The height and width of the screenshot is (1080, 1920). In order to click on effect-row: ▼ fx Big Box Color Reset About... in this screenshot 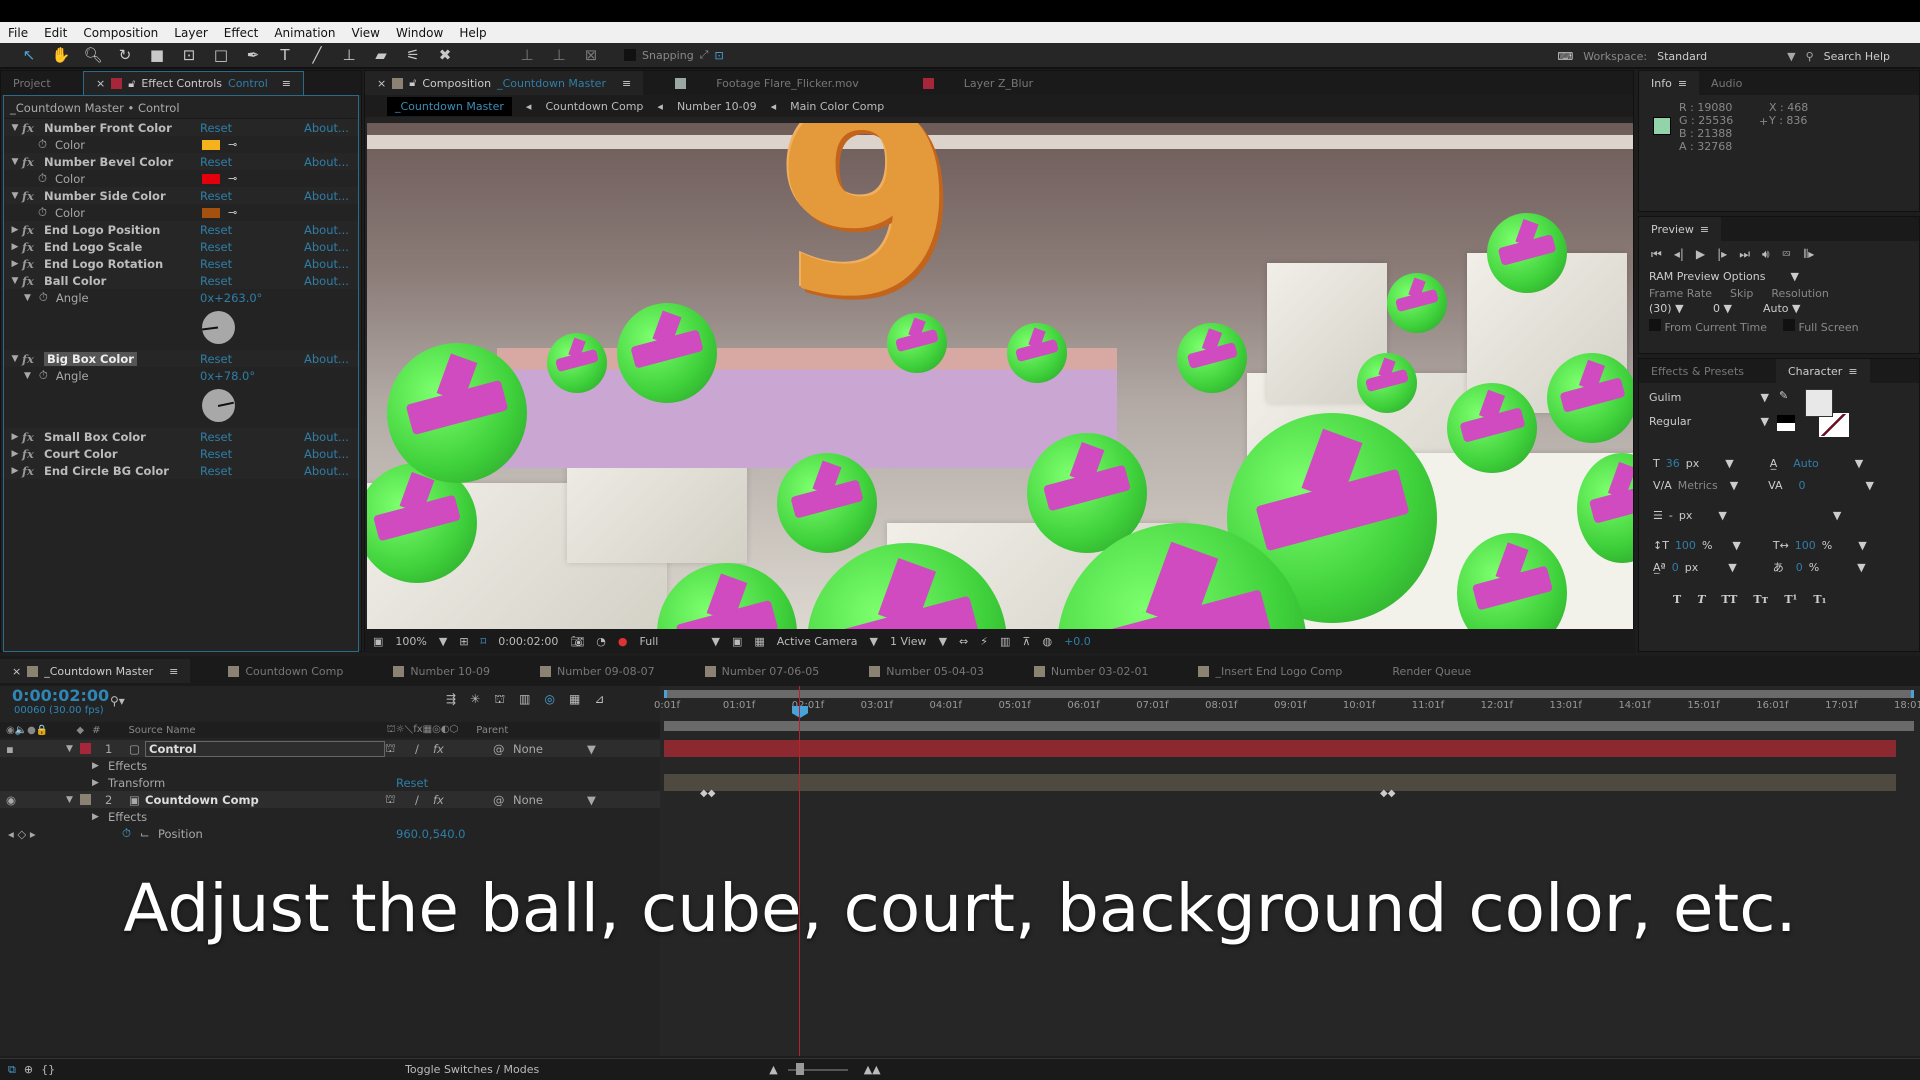, I will do `click(181, 358)`.